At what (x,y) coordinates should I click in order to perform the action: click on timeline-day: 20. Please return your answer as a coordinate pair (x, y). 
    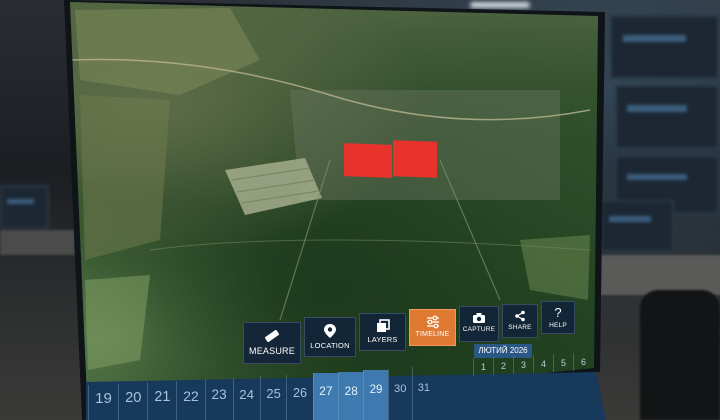
    Looking at the image, I should click on (132, 401).